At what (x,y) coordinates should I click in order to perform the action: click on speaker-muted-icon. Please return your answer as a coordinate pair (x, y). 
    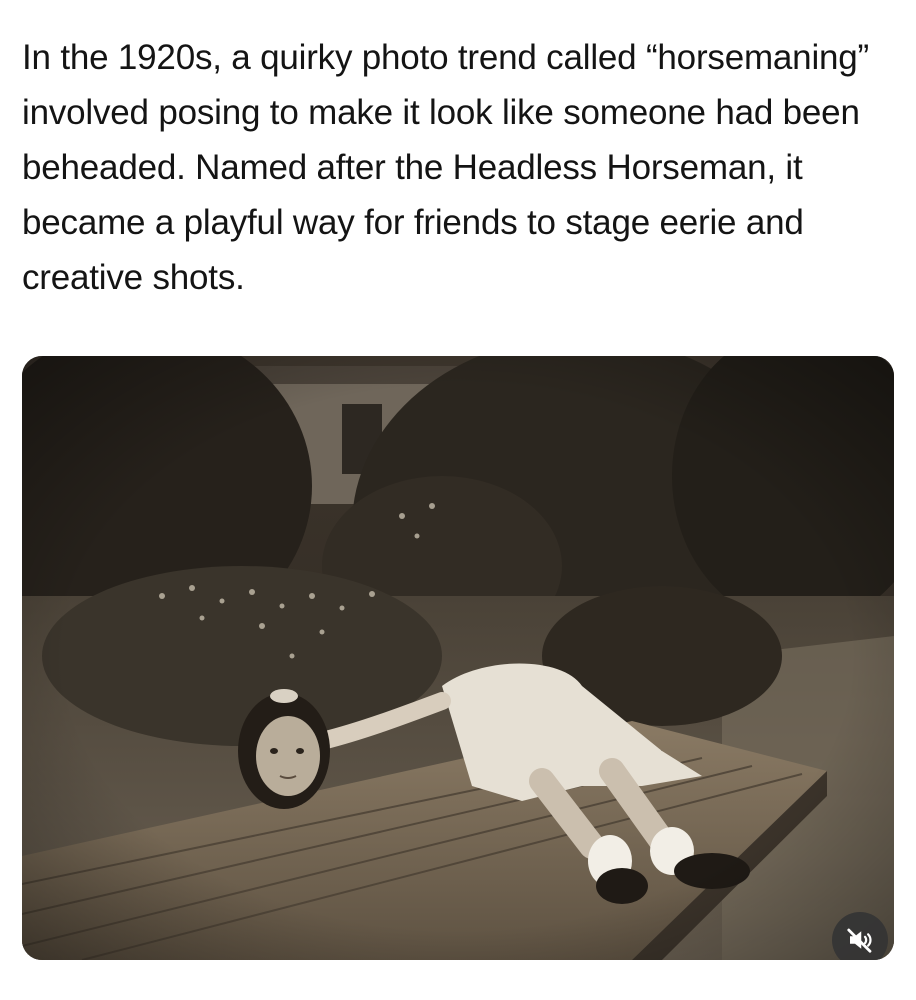
    Looking at the image, I should click on (859, 940).